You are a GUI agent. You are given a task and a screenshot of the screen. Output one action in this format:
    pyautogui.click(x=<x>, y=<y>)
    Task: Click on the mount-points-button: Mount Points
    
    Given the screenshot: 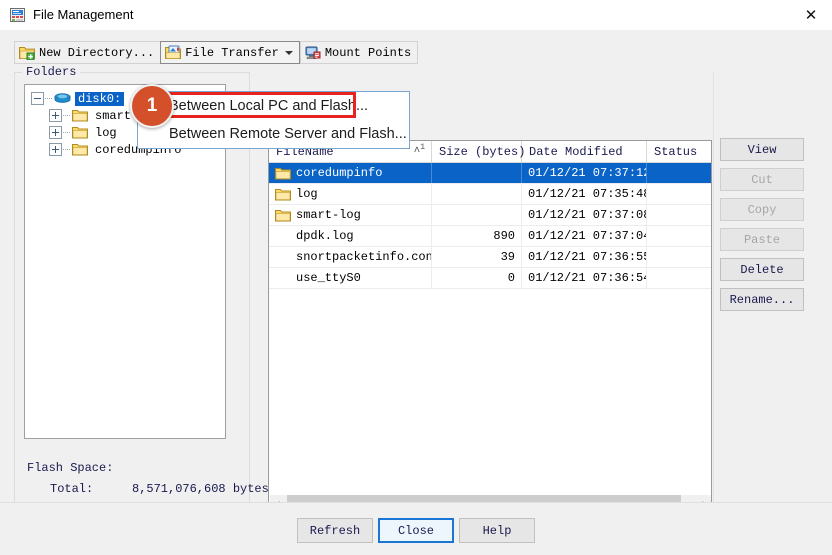 What is the action you would take?
    pyautogui.click(x=359, y=52)
    